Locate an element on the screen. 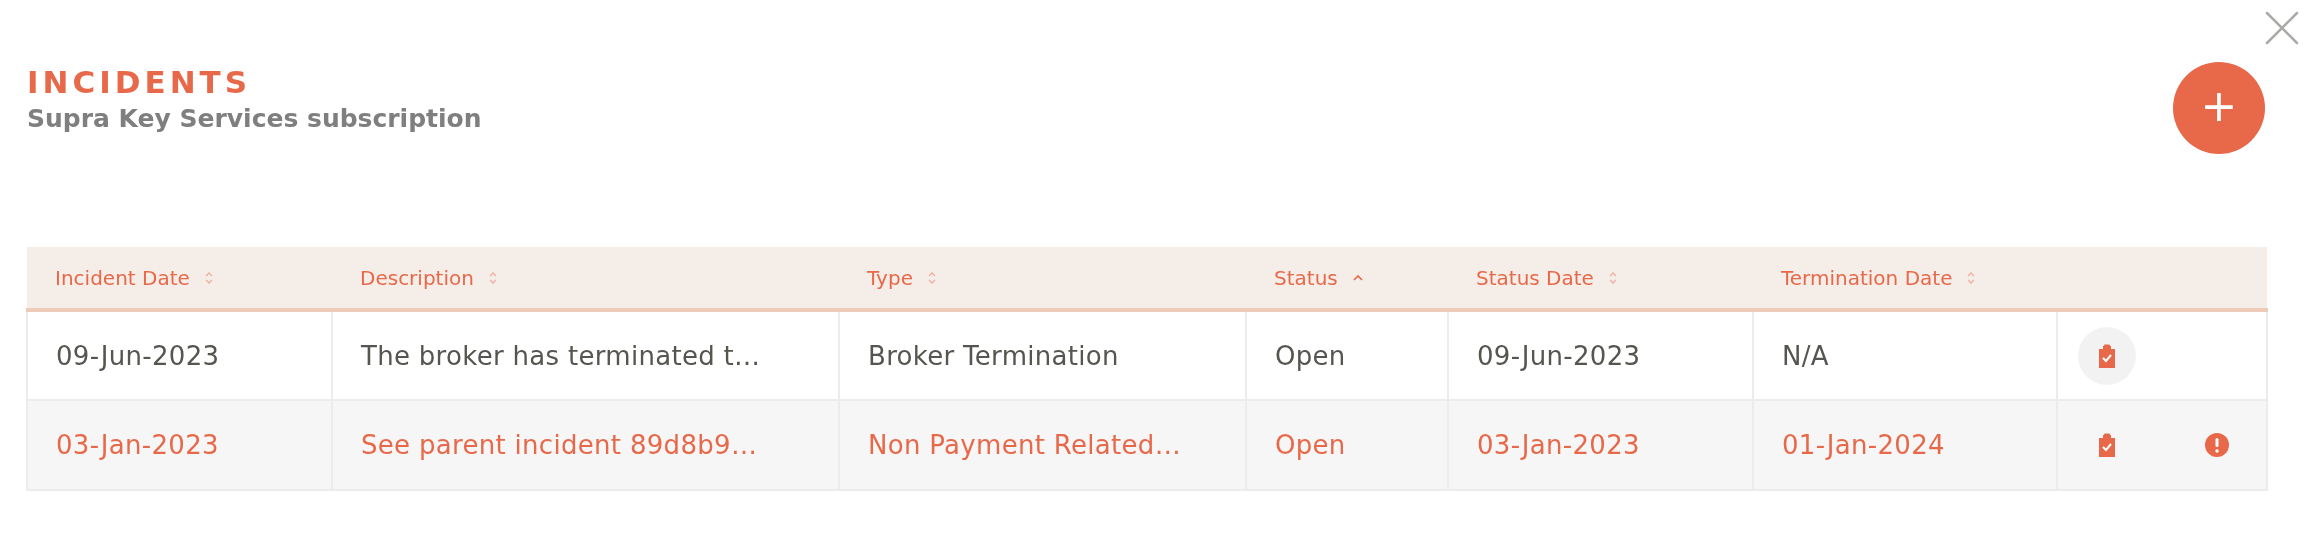 The height and width of the screenshot is (534, 2318). table-cell-text: N/A is located at coordinates (1805, 355).